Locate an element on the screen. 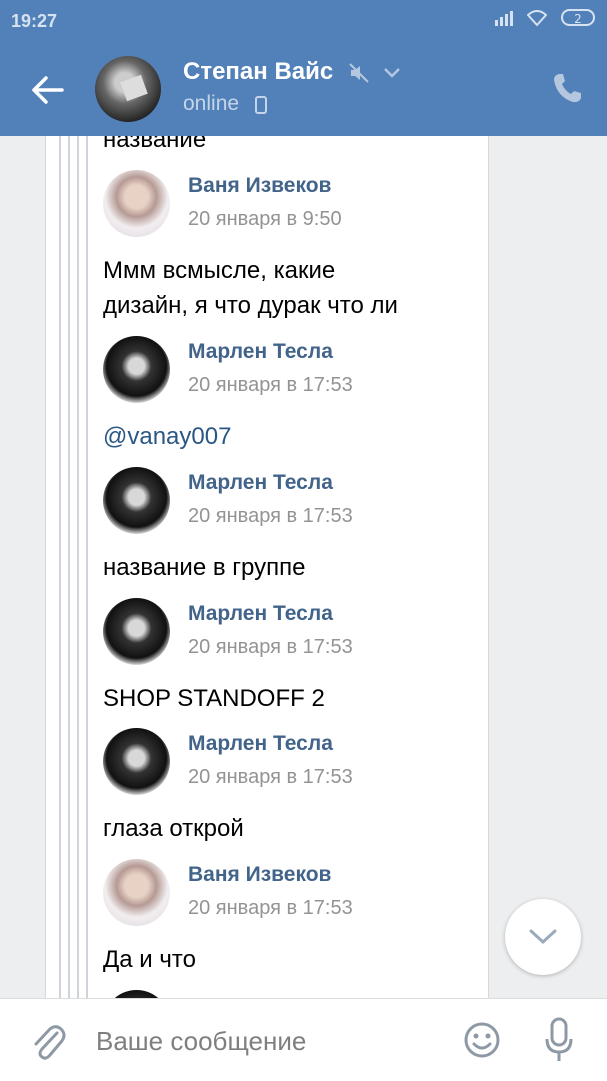 The width and height of the screenshot is (607, 1081). mention-link: @vanay007 is located at coordinates (167, 437).